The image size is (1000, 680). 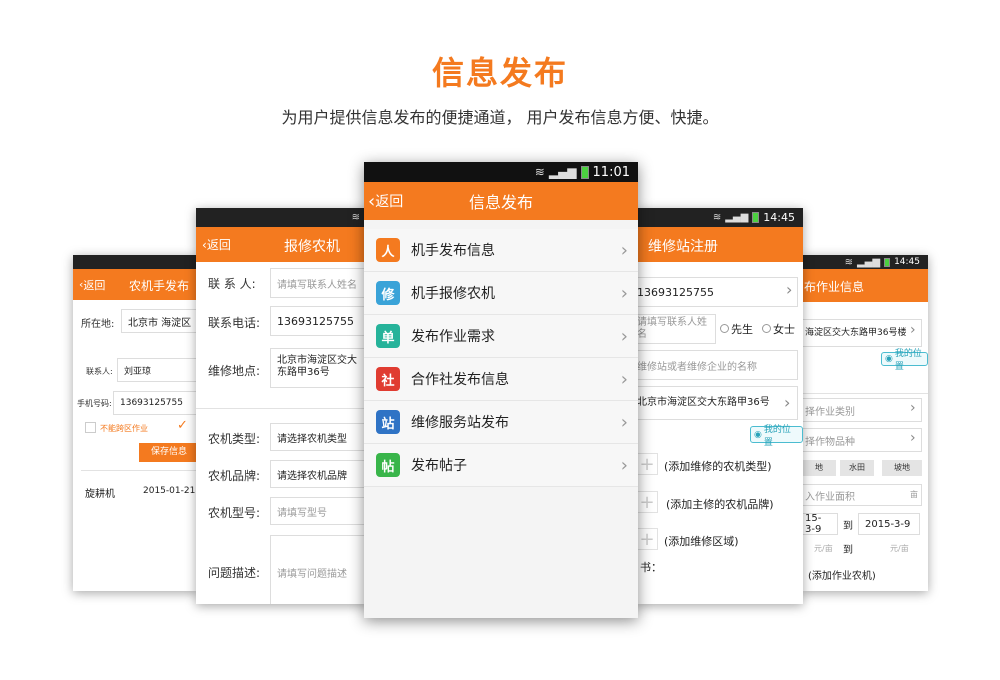 What do you see at coordinates (651, 567) in the screenshot?
I see `note-label: 书：` at bounding box center [651, 567].